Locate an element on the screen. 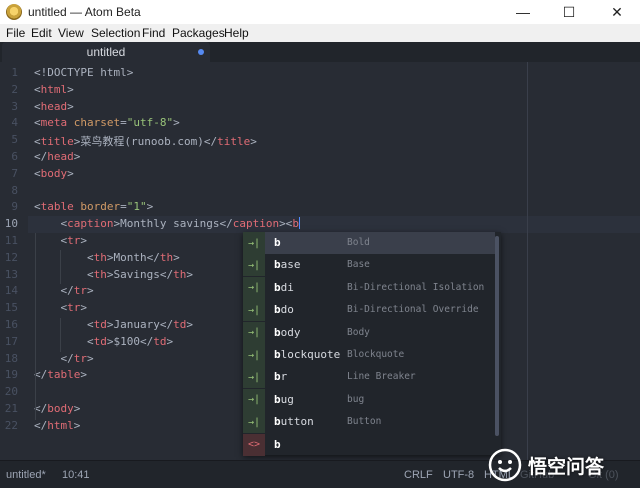 This screenshot has width=640, height=488. tab-bar: untitled is located at coordinates (320, 52).